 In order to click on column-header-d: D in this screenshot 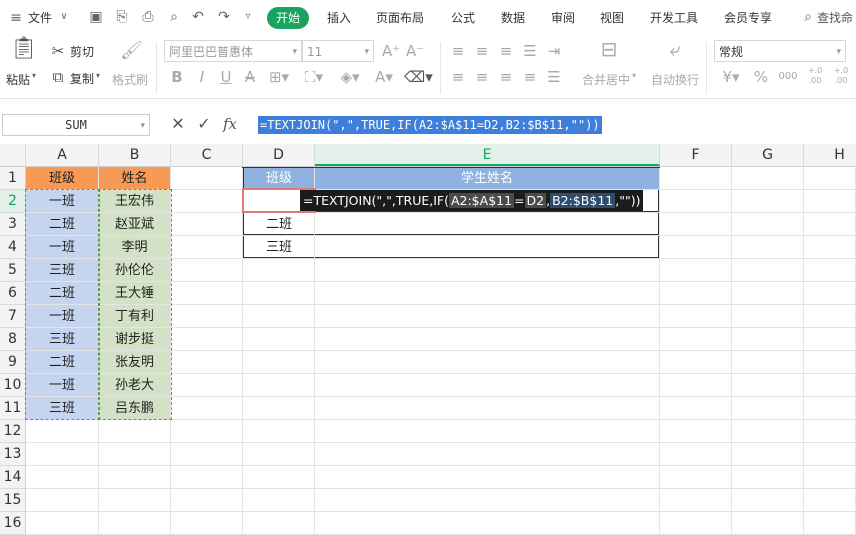, I will do `click(279, 155)`.